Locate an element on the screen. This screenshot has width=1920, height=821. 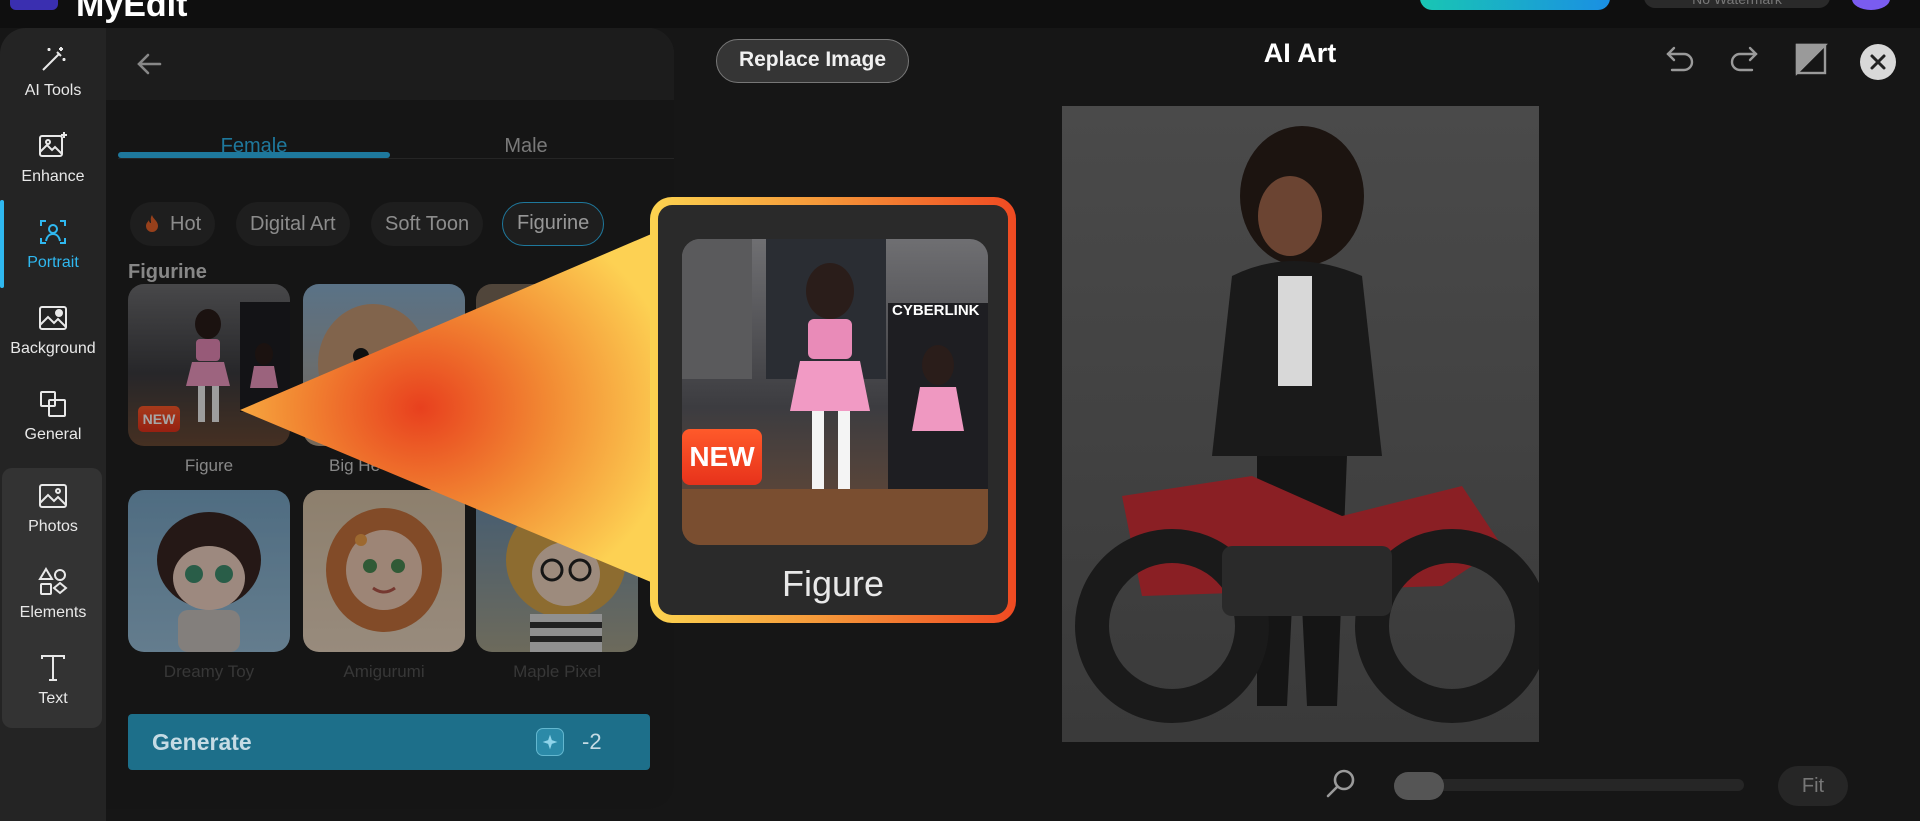
close-icon is located at coordinates (1878, 62).